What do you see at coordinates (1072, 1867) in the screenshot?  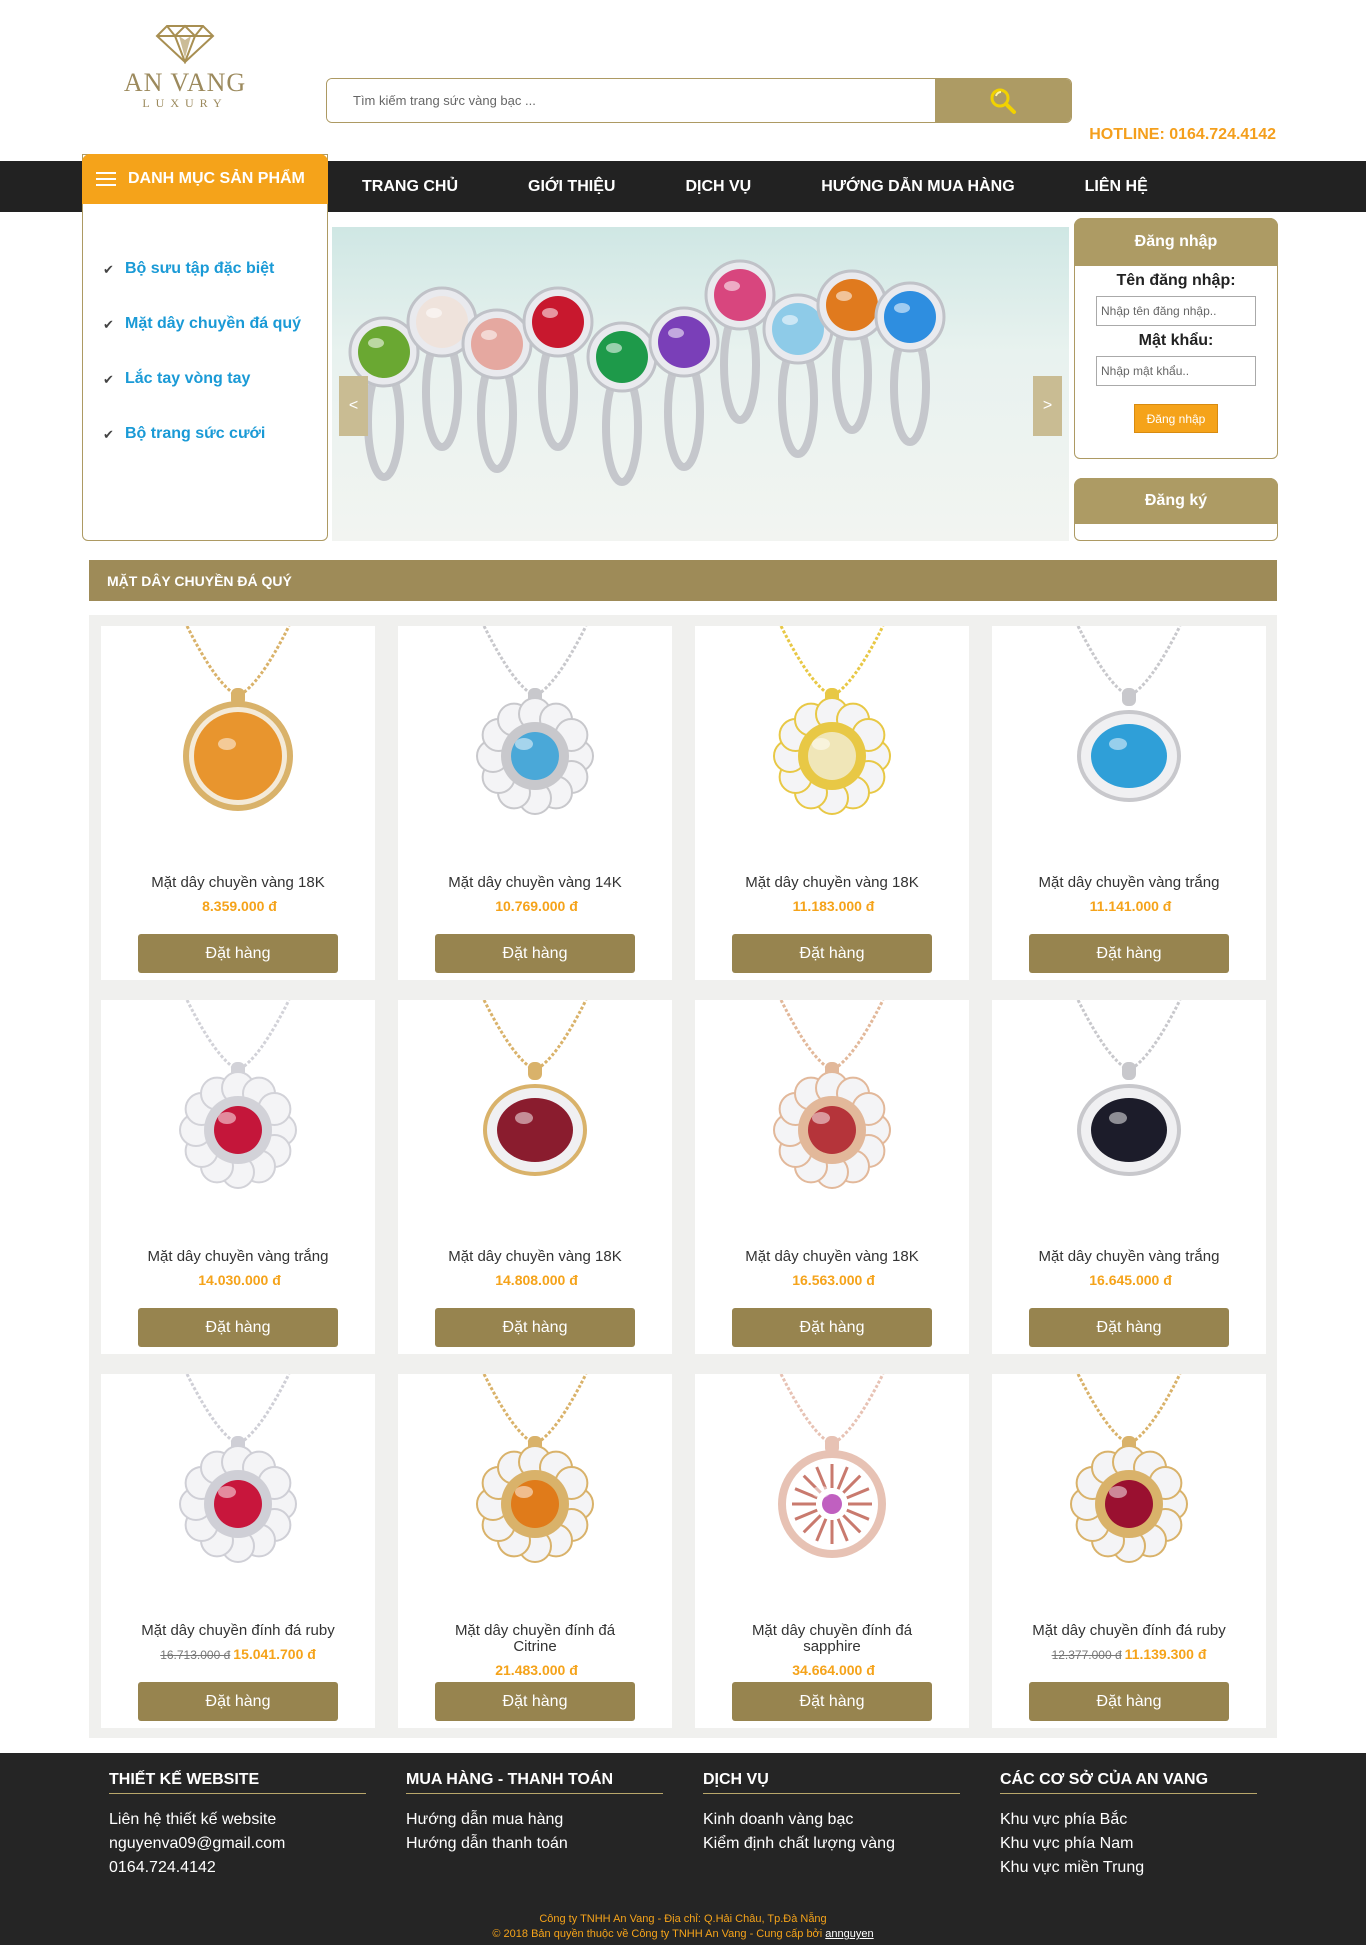 I see `footer-link-central: Khu vực miền Trung` at bounding box center [1072, 1867].